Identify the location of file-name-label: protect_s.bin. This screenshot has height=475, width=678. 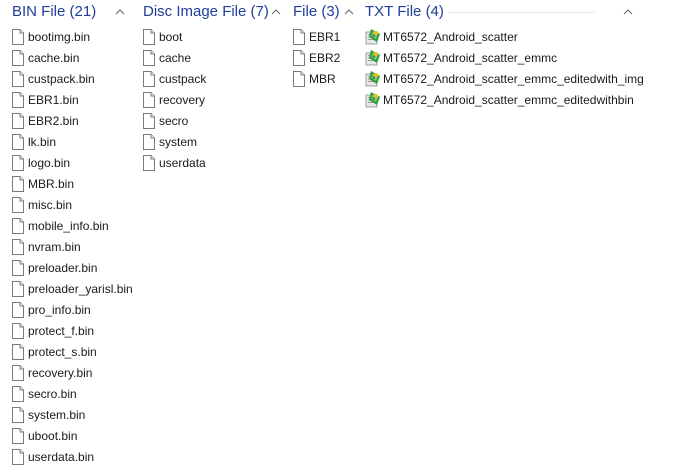
(62, 352).